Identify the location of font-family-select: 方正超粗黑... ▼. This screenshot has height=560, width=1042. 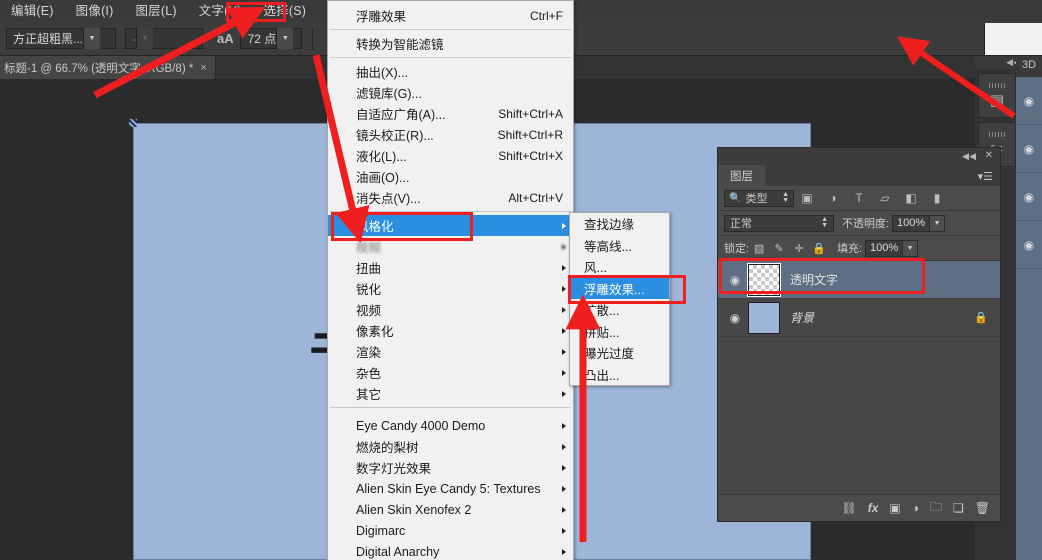
(61, 38).